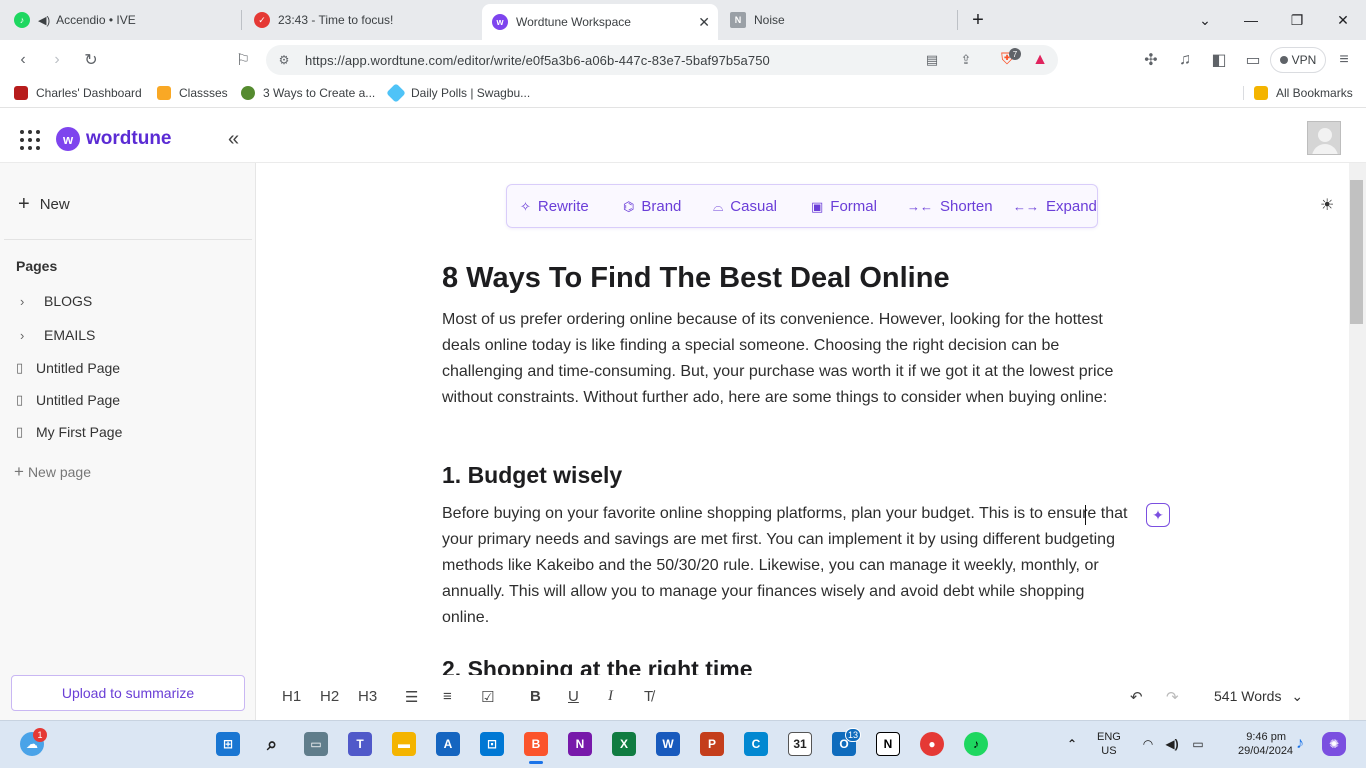  Describe the element at coordinates (1172, 744) in the screenshot. I see `volume-icon: ◀)` at that location.